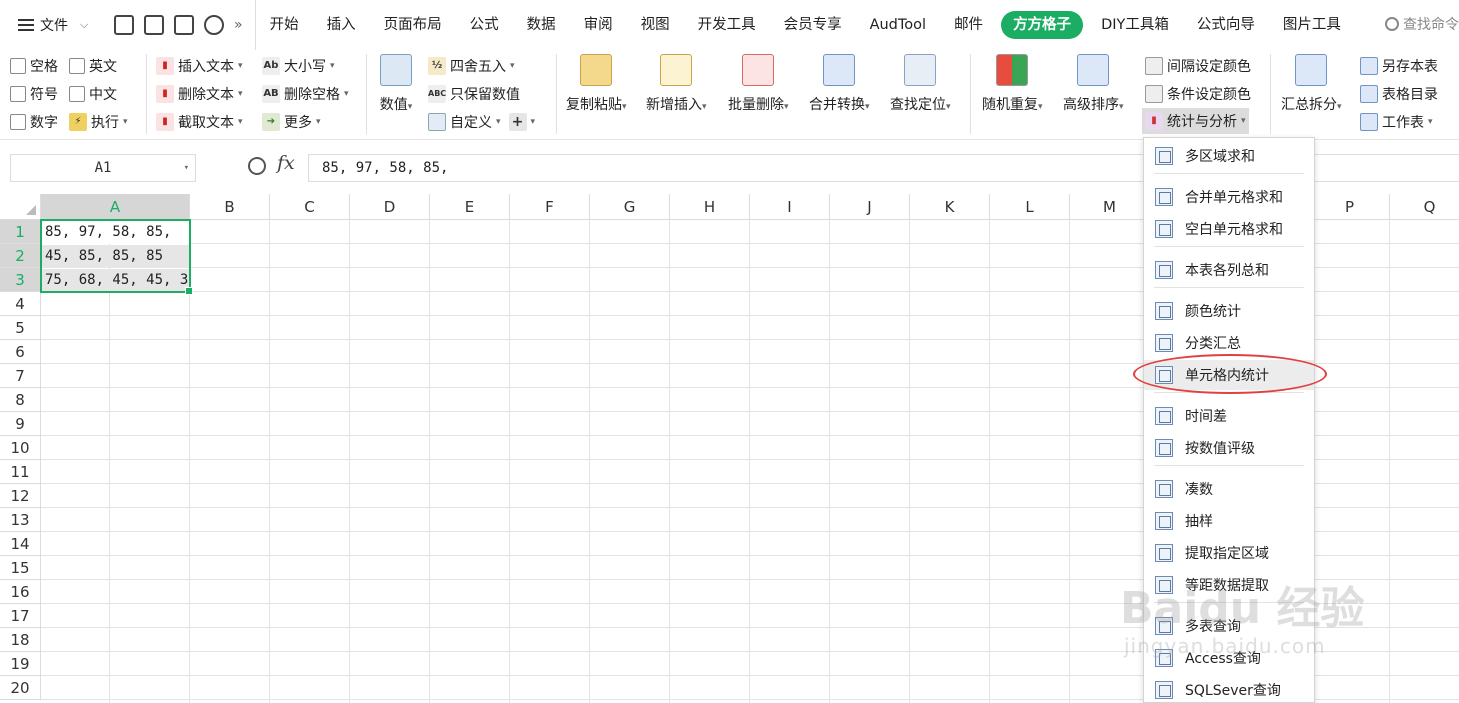 This screenshot has height=703, width=1459. Describe the element at coordinates (1229, 688) in the screenshot. I see `menu-item-16: SQLSever查询` at that location.